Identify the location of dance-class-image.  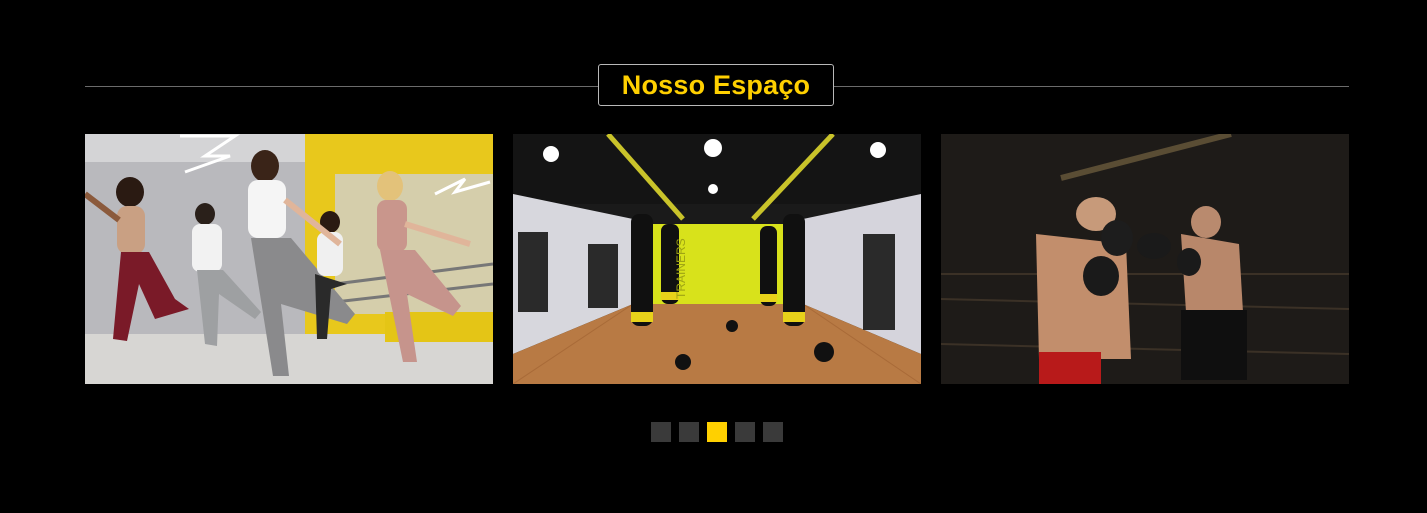
(289, 259).